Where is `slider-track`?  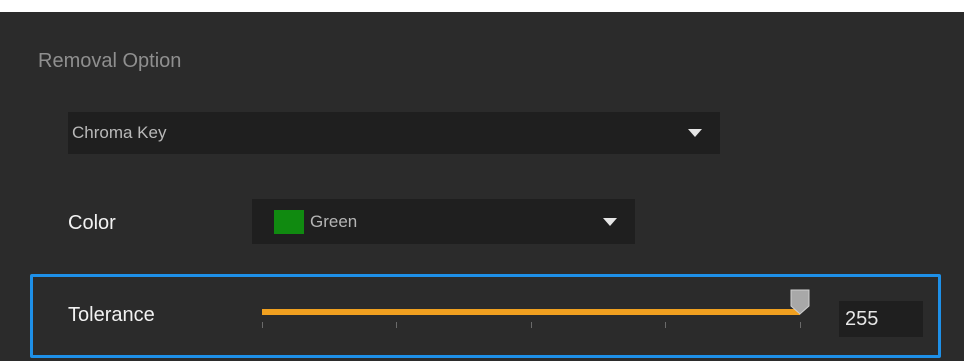 slider-track is located at coordinates (531, 312).